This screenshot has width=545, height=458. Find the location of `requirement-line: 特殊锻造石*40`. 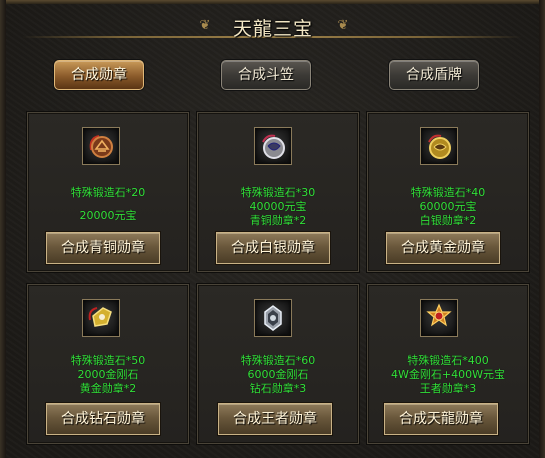

requirement-line: 特殊锻造石*40 is located at coordinates (448, 192).